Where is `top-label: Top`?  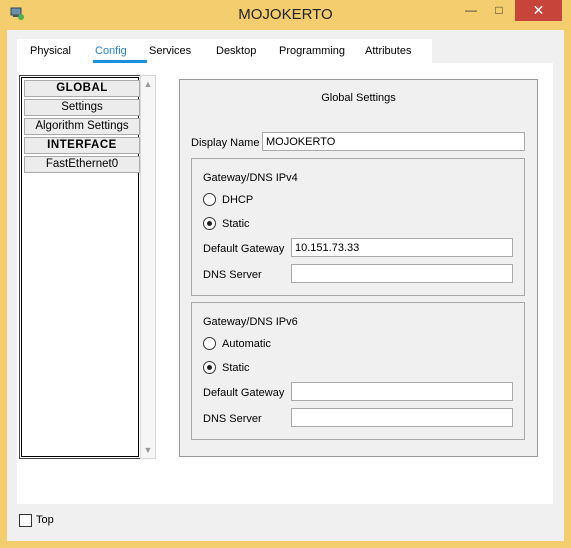
top-label: Top is located at coordinates (45, 520).